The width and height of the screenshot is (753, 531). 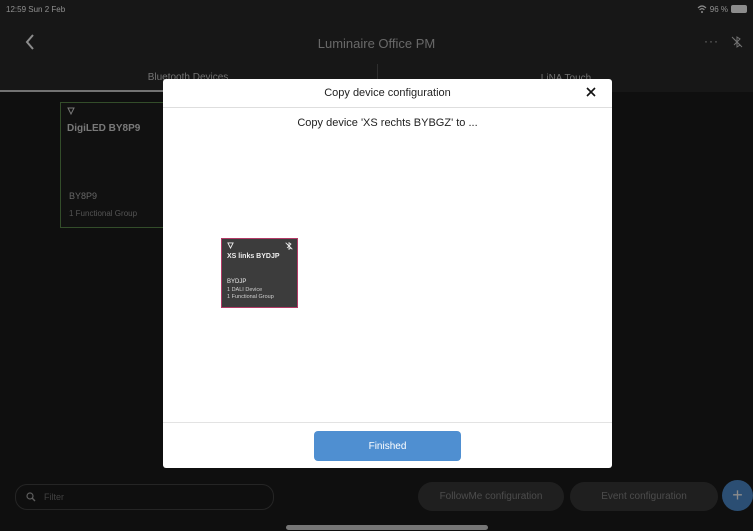 I want to click on bluetooth-disconnect-icon, so click(x=289, y=246).